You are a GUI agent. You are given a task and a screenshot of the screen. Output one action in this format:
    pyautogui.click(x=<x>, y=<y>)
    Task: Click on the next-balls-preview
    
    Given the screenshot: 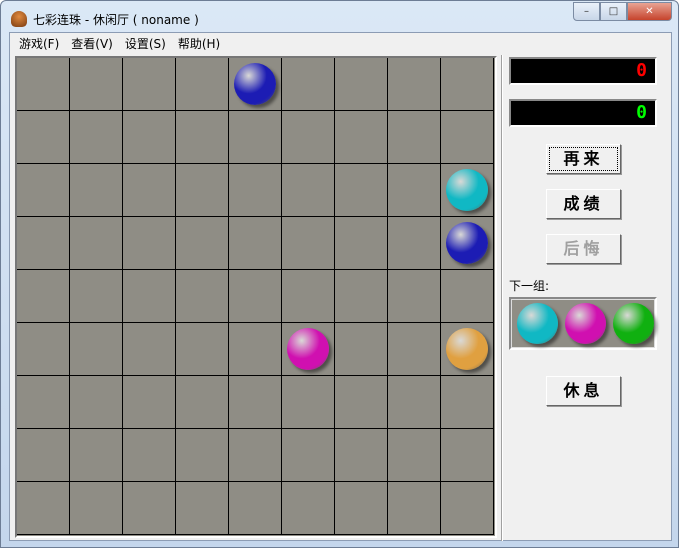 What is the action you would take?
    pyautogui.click(x=583, y=323)
    